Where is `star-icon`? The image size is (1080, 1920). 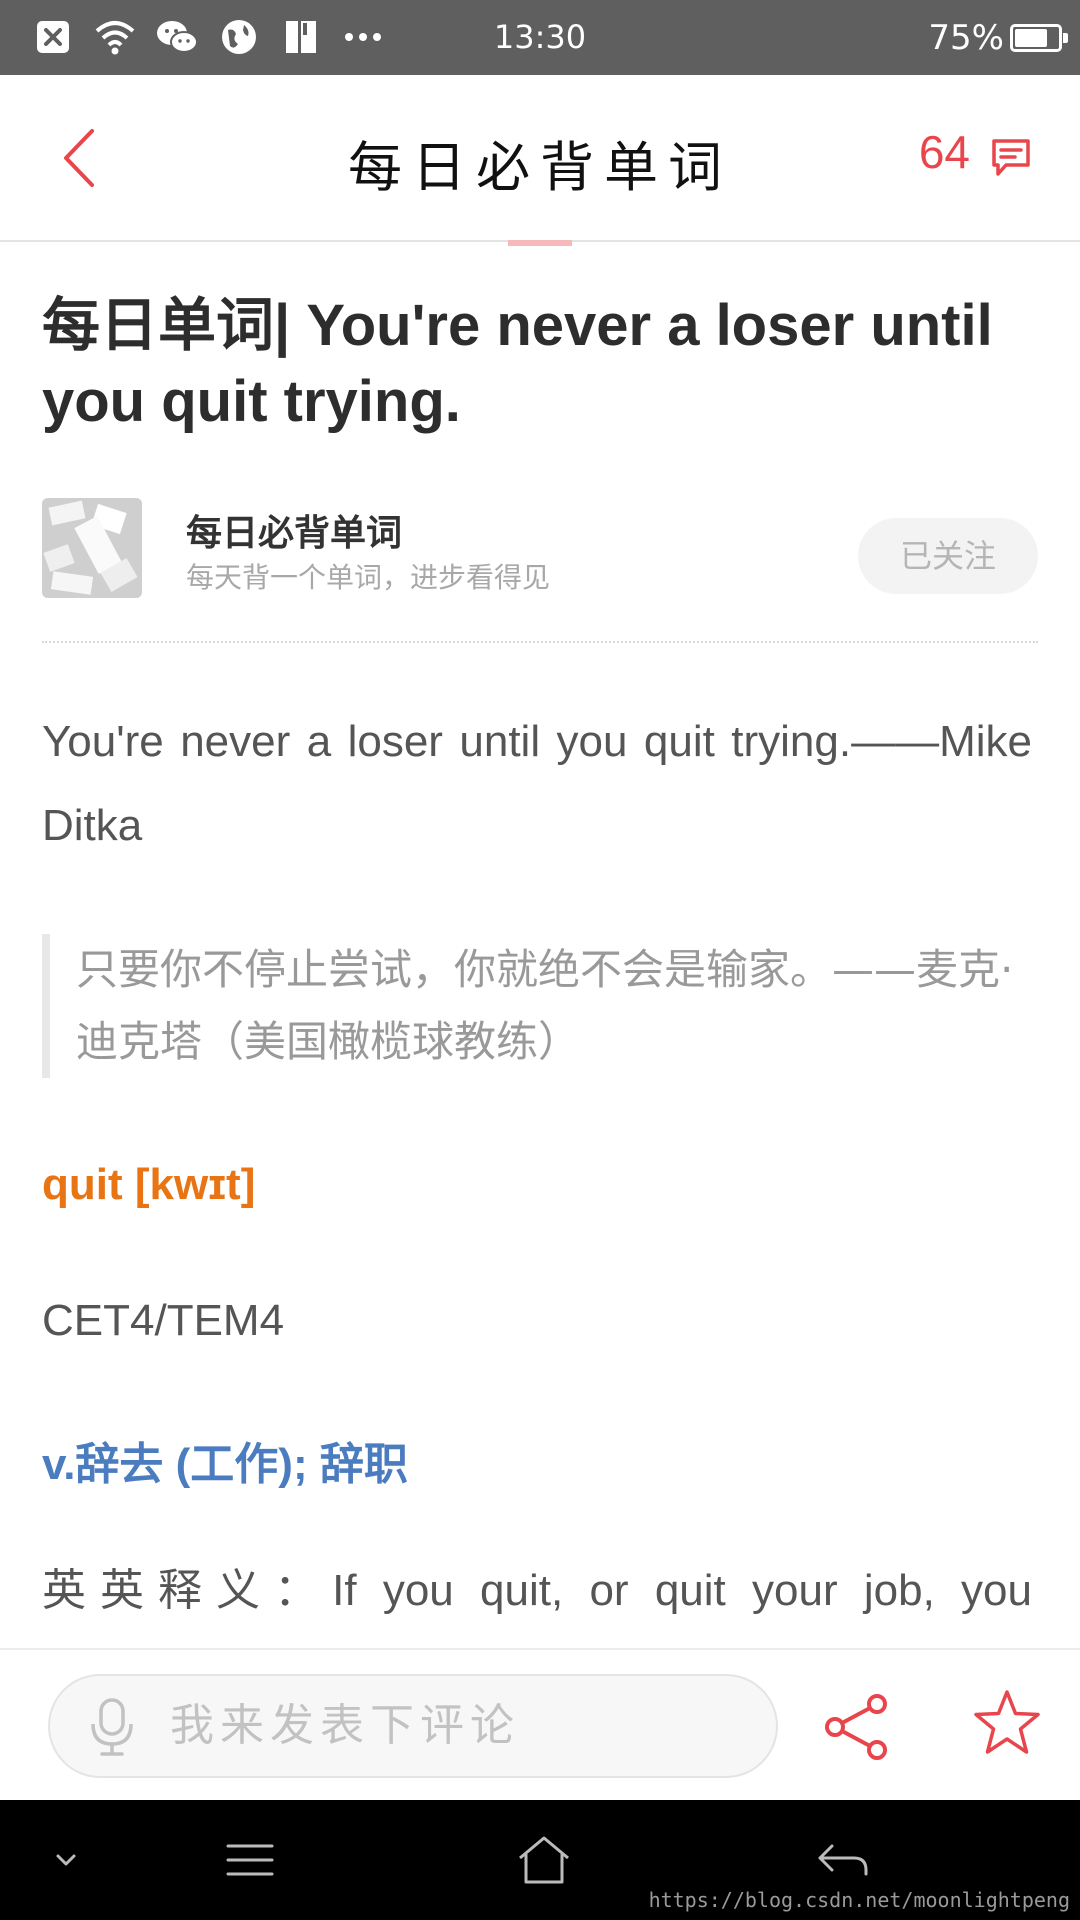
star-icon is located at coordinates (1007, 1722).